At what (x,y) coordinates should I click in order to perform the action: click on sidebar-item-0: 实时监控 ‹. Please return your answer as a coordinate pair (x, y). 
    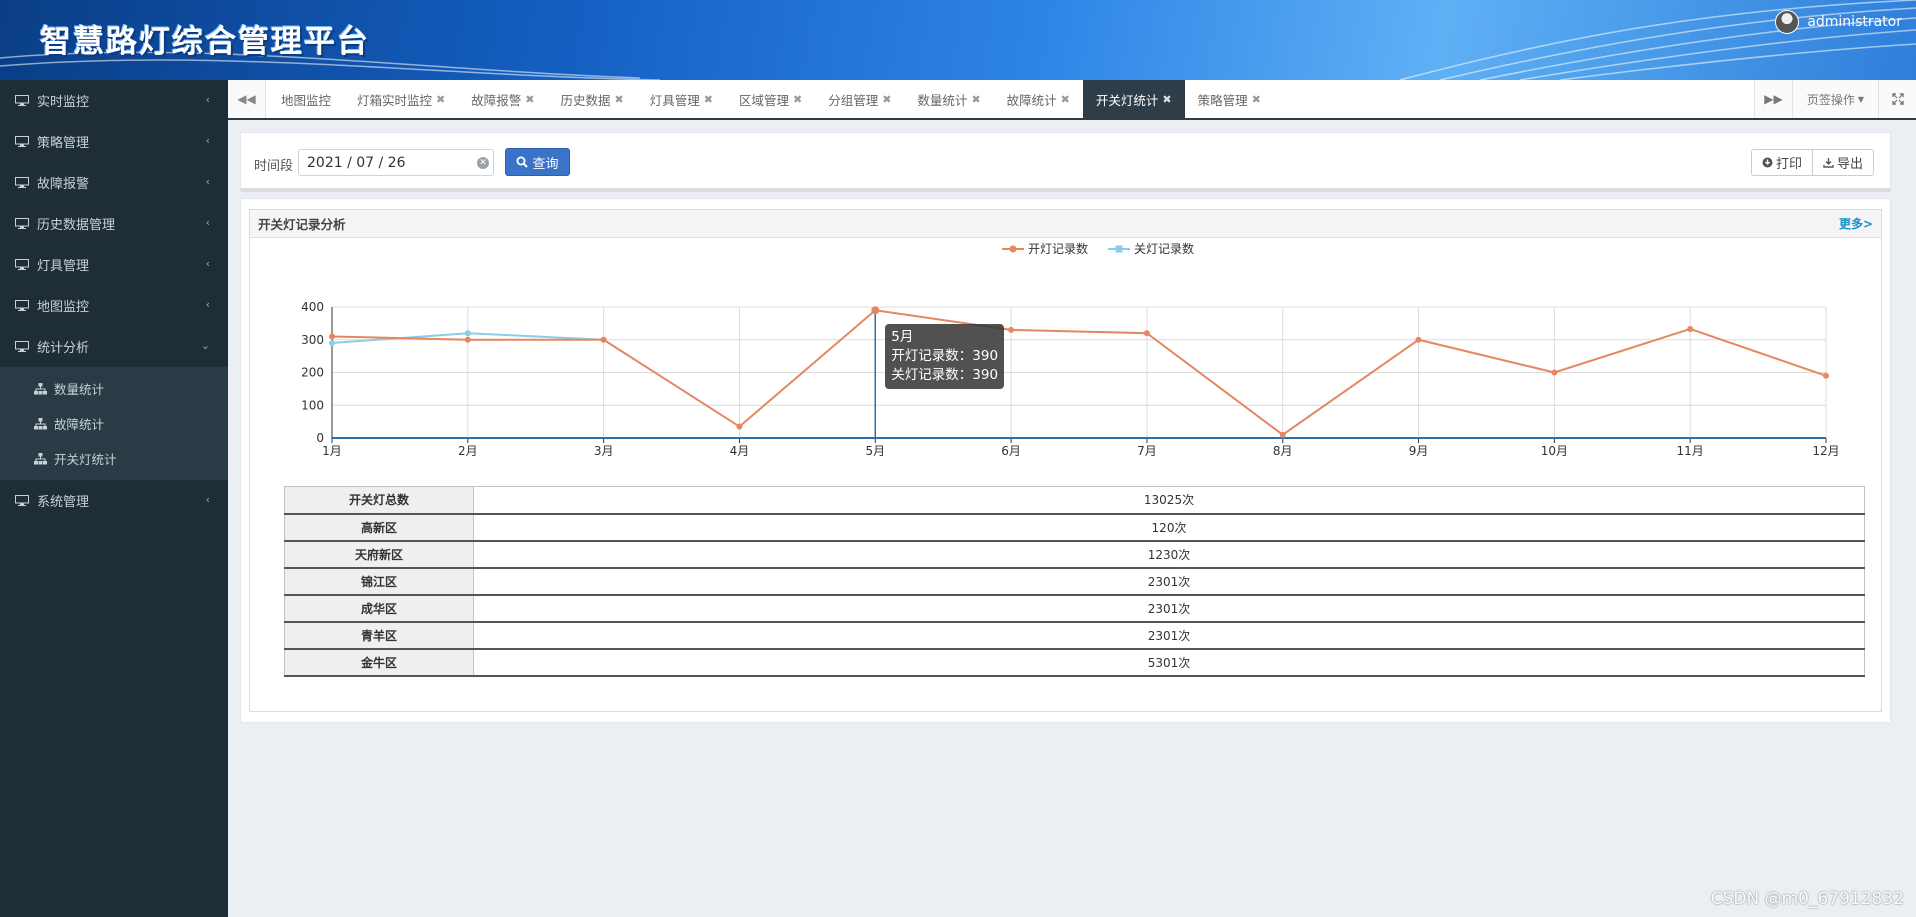
    Looking at the image, I should click on (114, 100).